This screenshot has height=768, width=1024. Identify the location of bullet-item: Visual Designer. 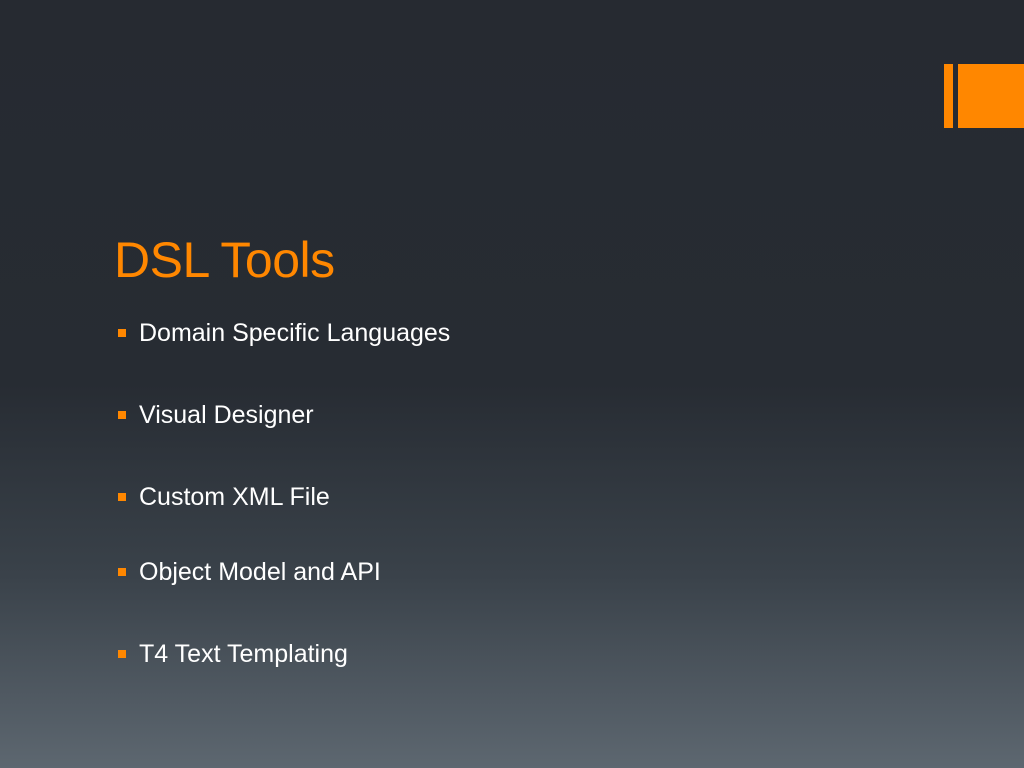
(216, 415).